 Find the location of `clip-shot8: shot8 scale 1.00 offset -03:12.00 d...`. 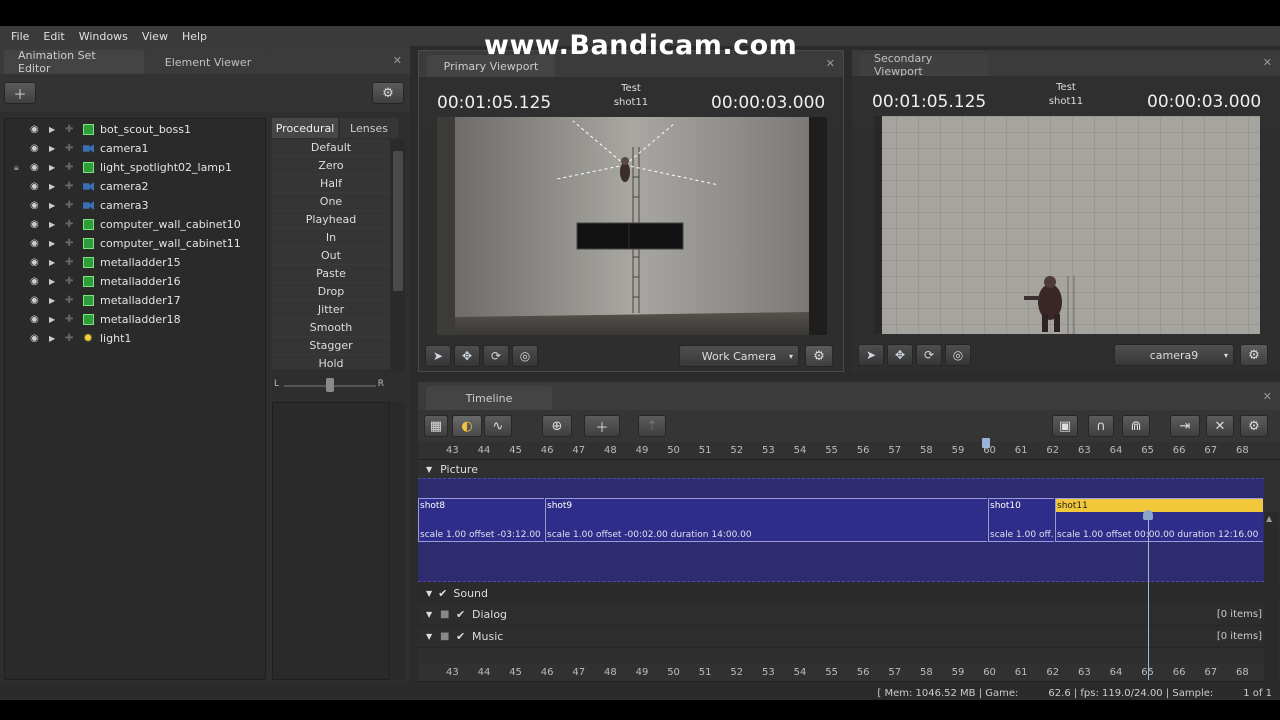

clip-shot8: shot8 scale 1.00 offset -03:12.00 d... is located at coordinates (481, 520).